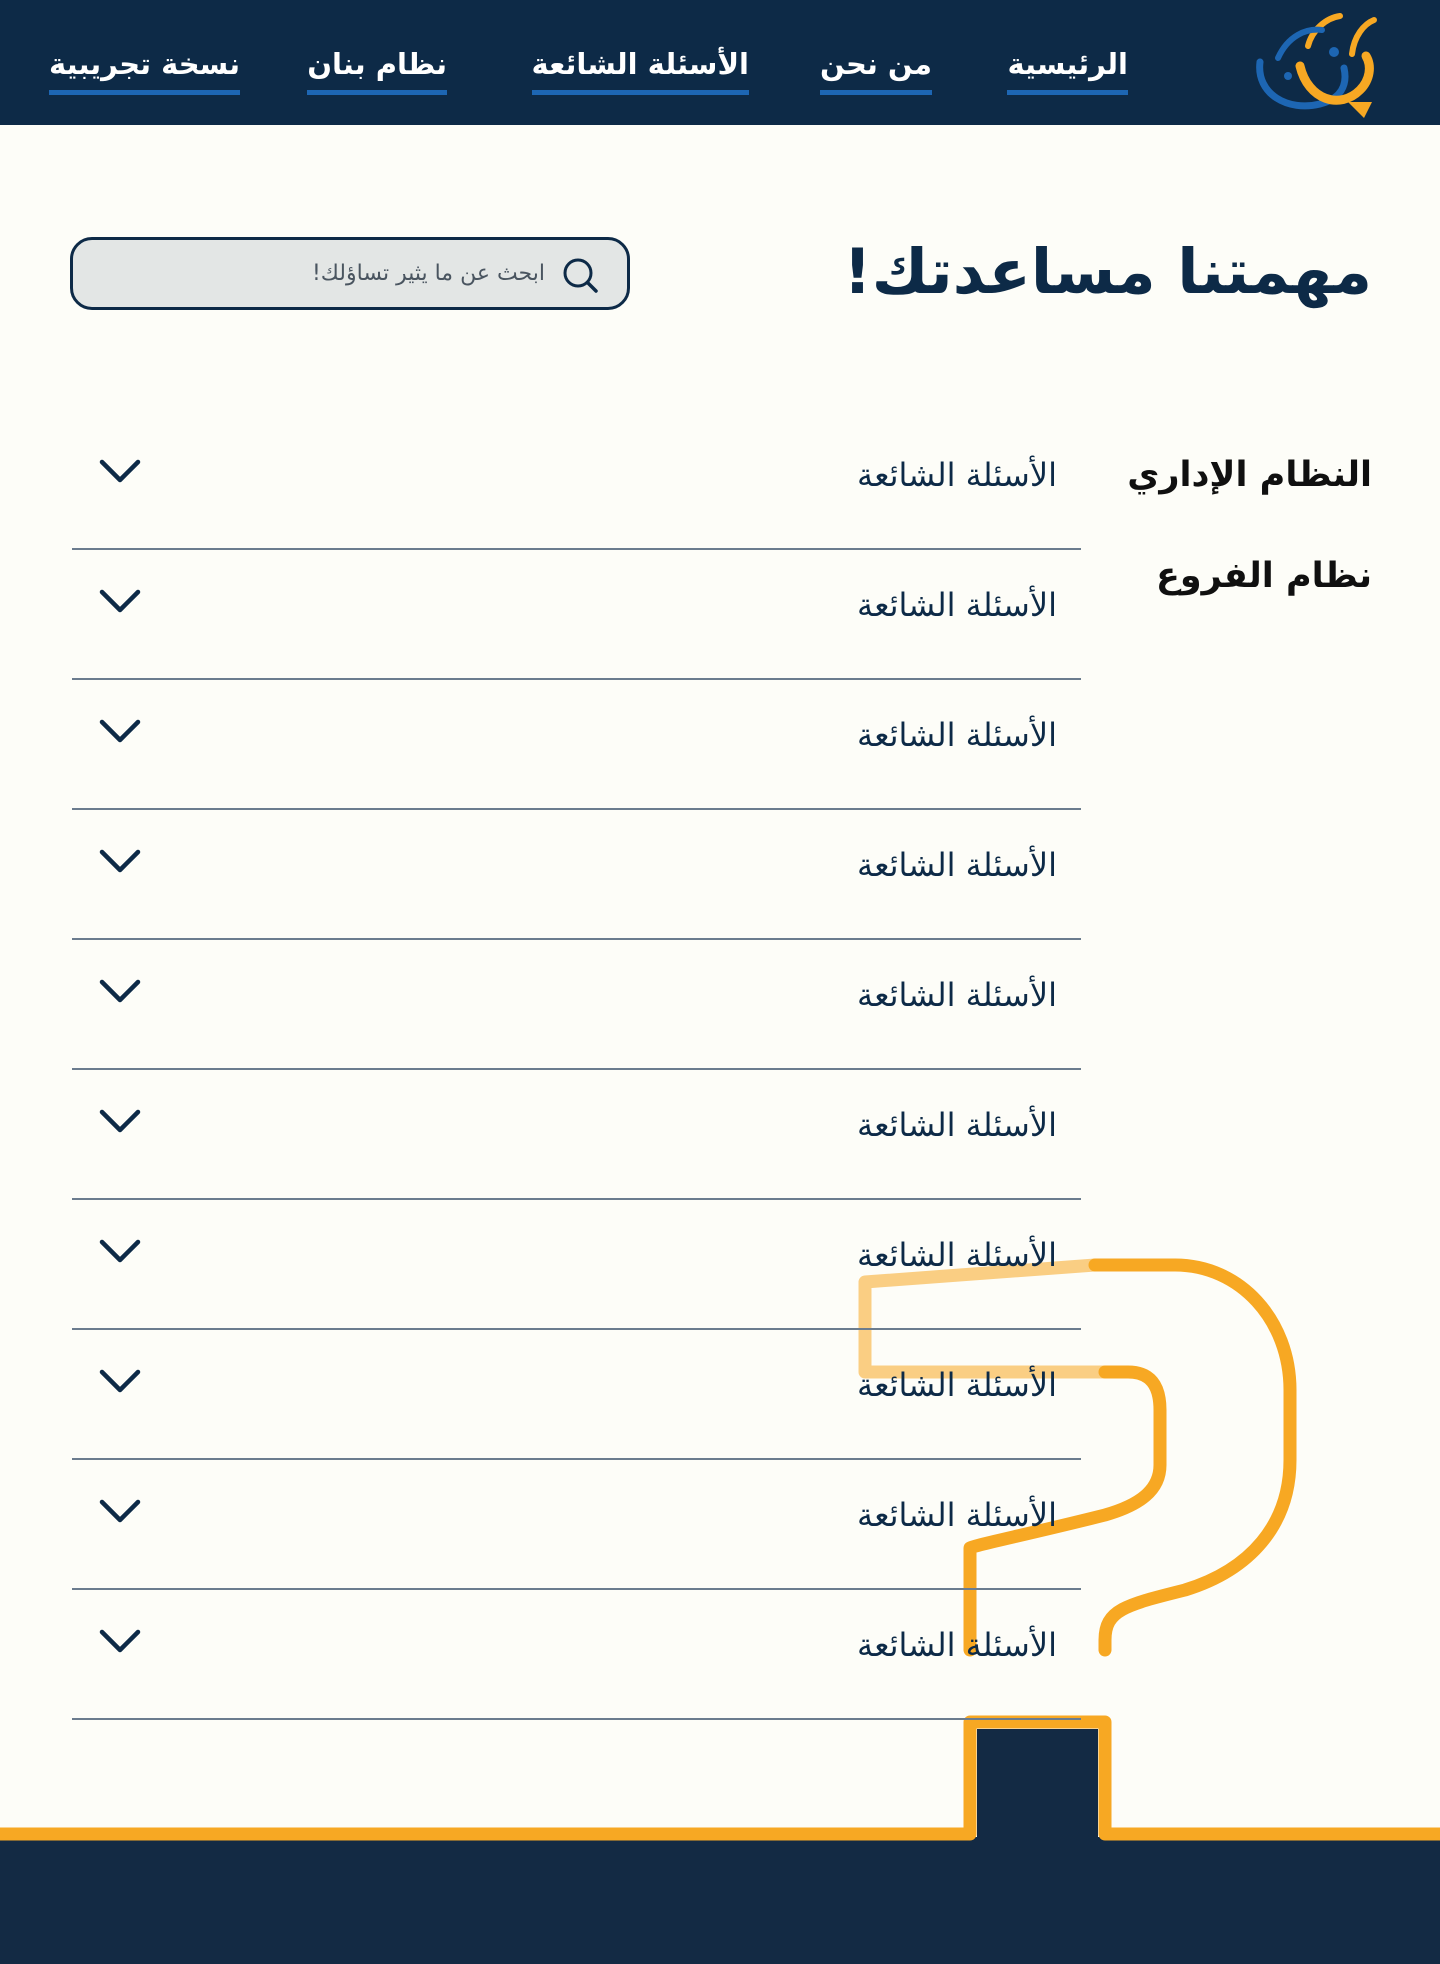 This screenshot has height=1964, width=1440. I want to click on search-input, so click(327, 273).